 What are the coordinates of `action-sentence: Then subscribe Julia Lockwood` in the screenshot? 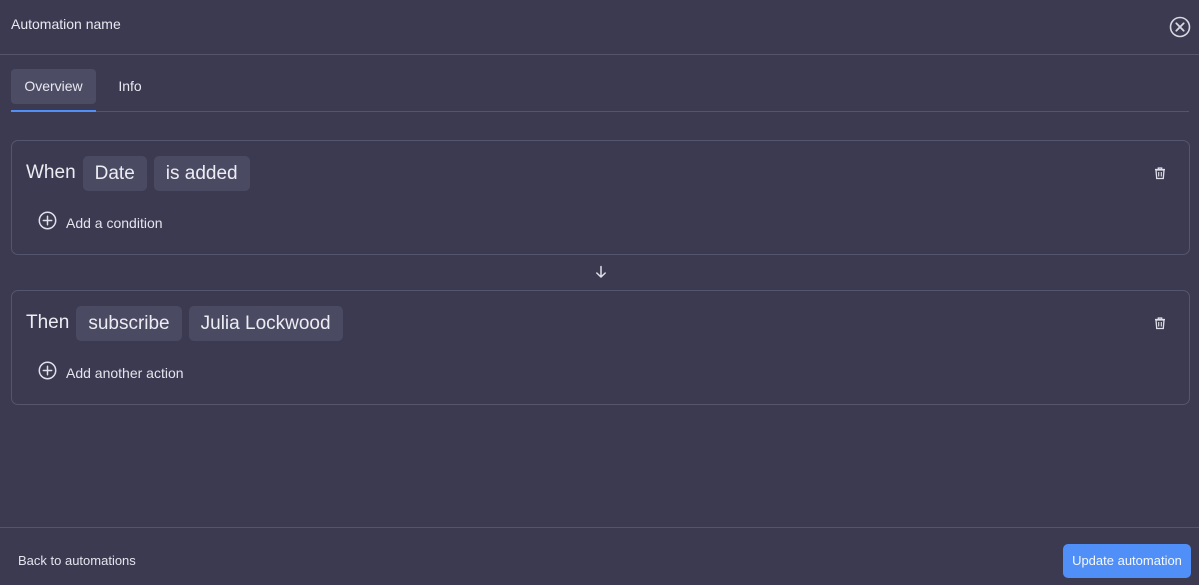 It's located at (184, 323).